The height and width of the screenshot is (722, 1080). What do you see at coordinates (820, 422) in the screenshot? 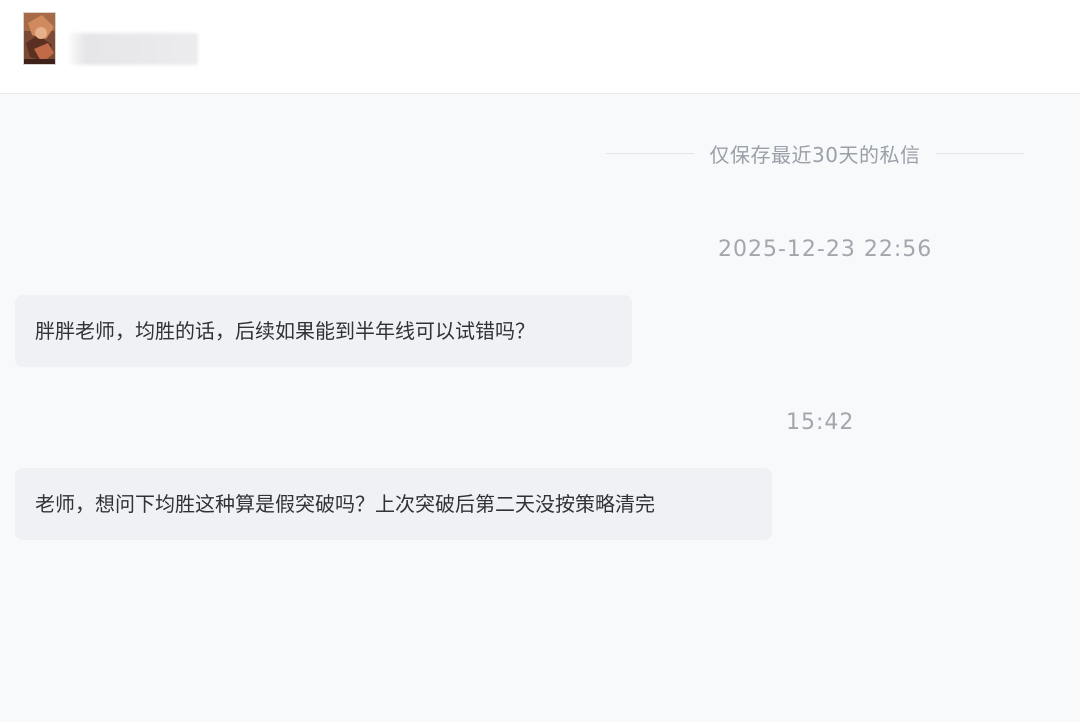
I see `message-timestamp: 15:42` at bounding box center [820, 422].